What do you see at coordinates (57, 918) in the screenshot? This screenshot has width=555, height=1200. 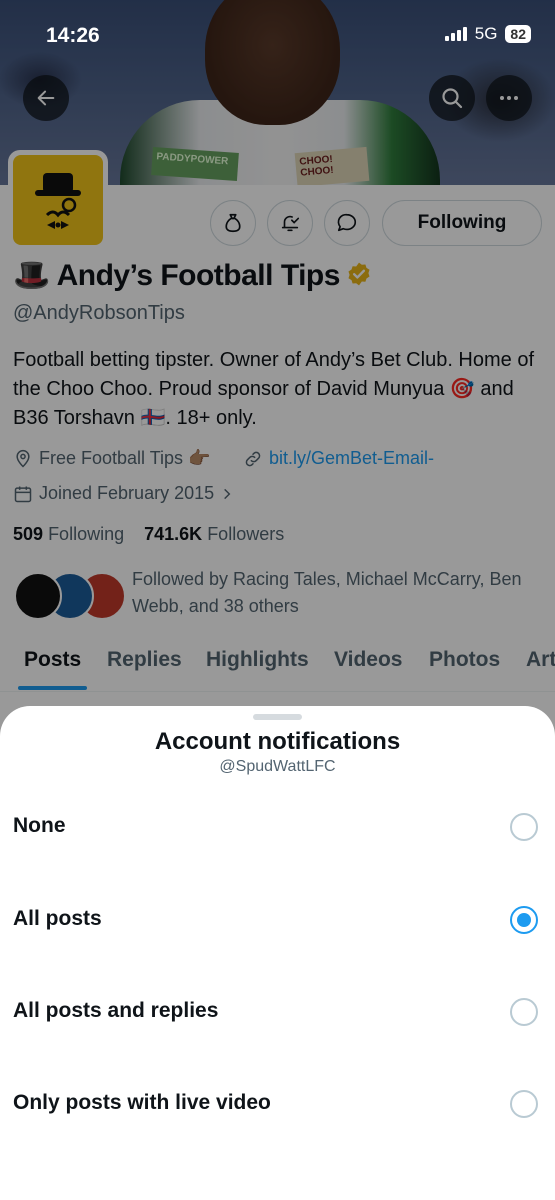 I see `option-label: All posts` at bounding box center [57, 918].